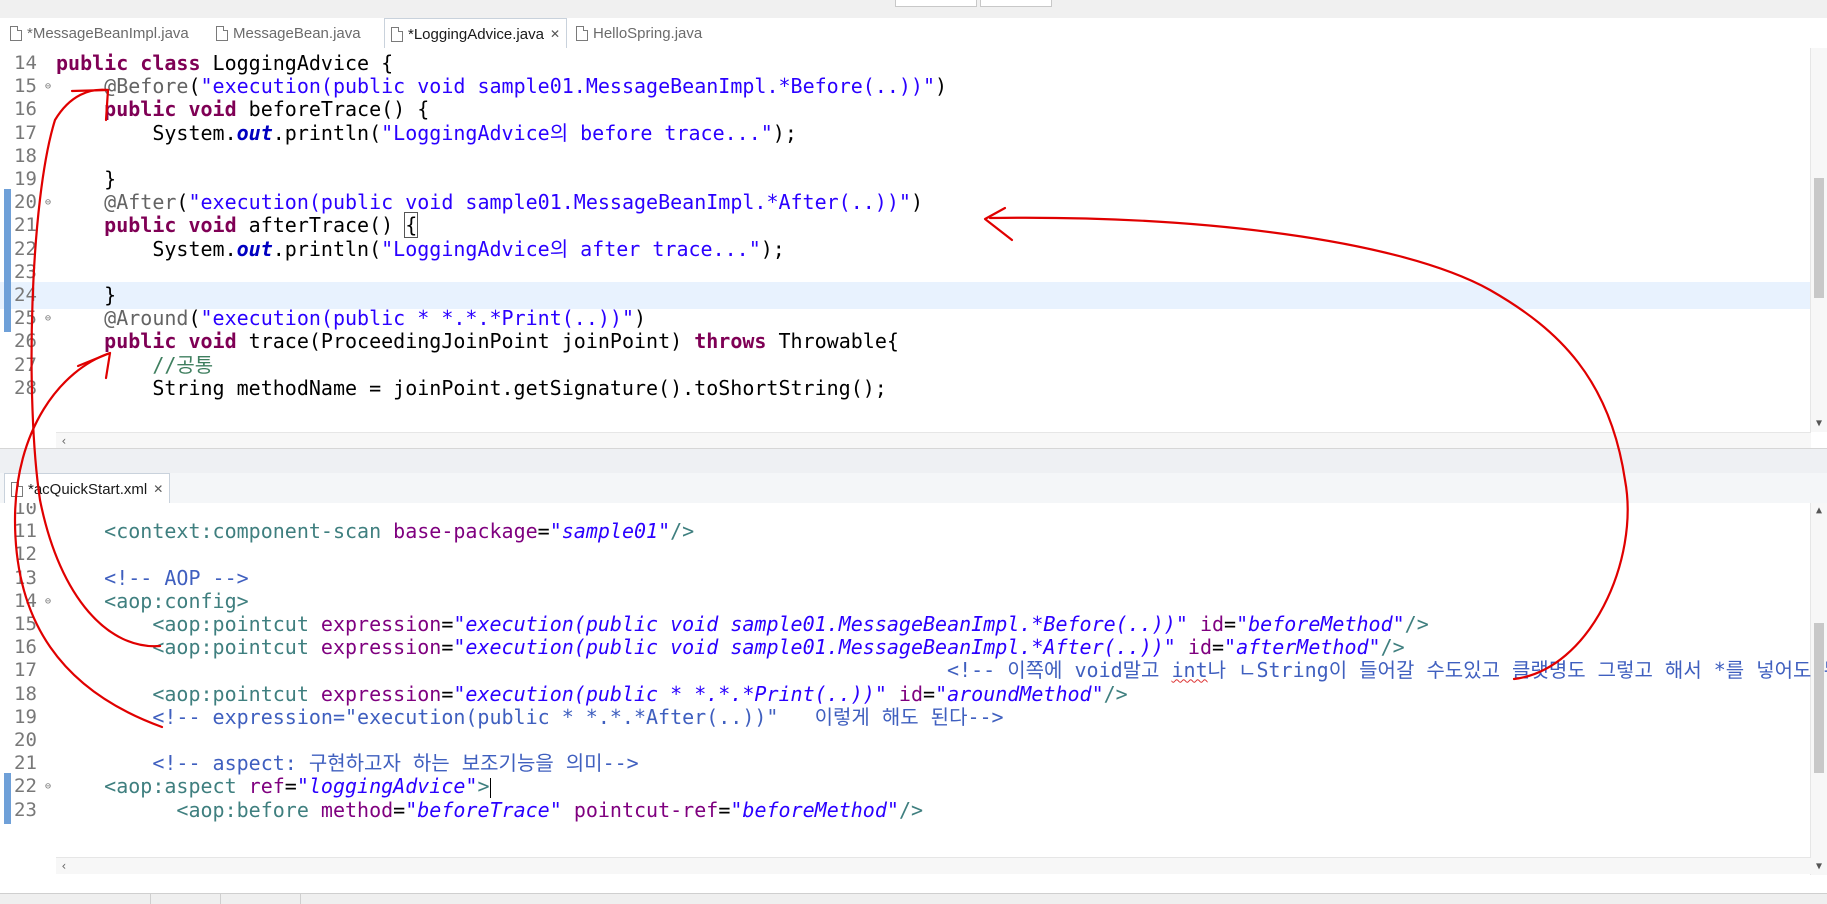 The width and height of the screenshot is (1827, 904). What do you see at coordinates (483, 786) in the screenshot?
I see `code-token: >` at bounding box center [483, 786].